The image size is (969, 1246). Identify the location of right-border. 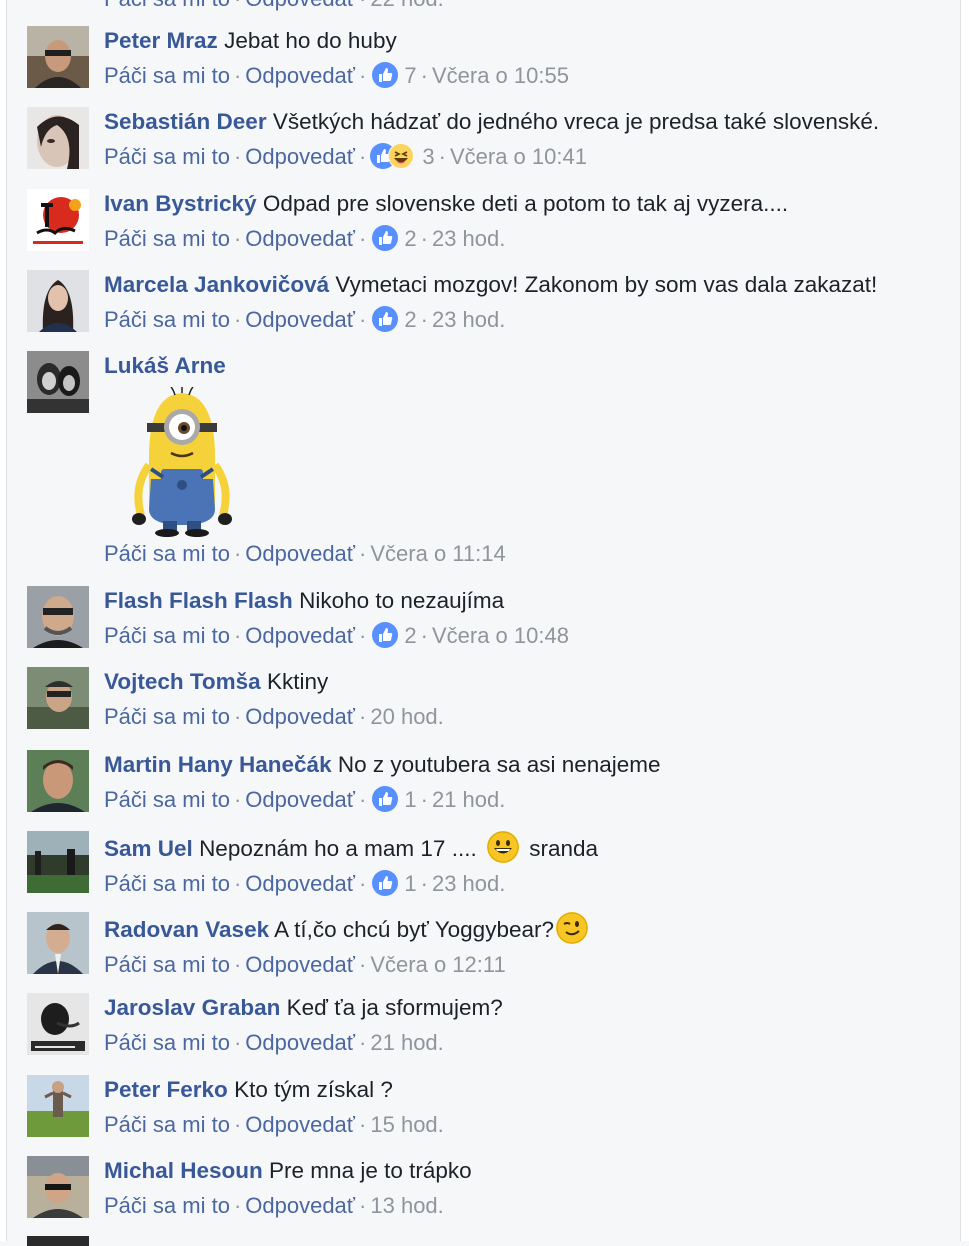
(964, 620).